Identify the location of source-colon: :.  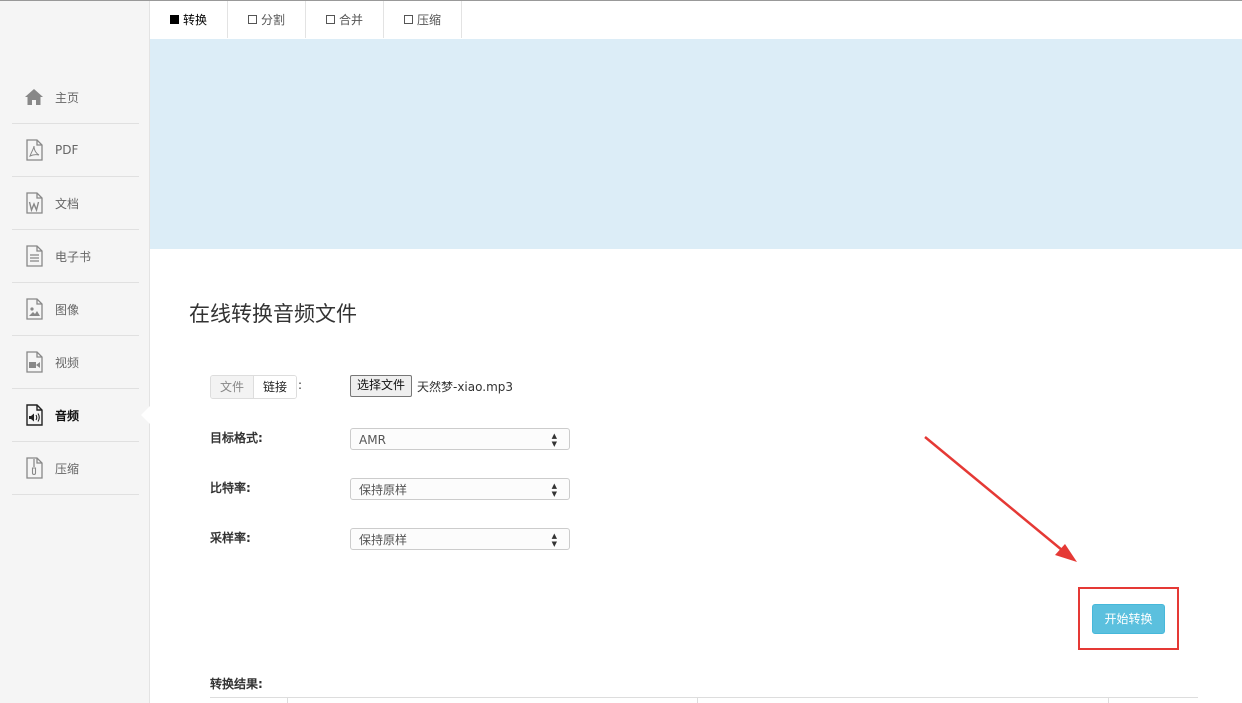
(300, 385).